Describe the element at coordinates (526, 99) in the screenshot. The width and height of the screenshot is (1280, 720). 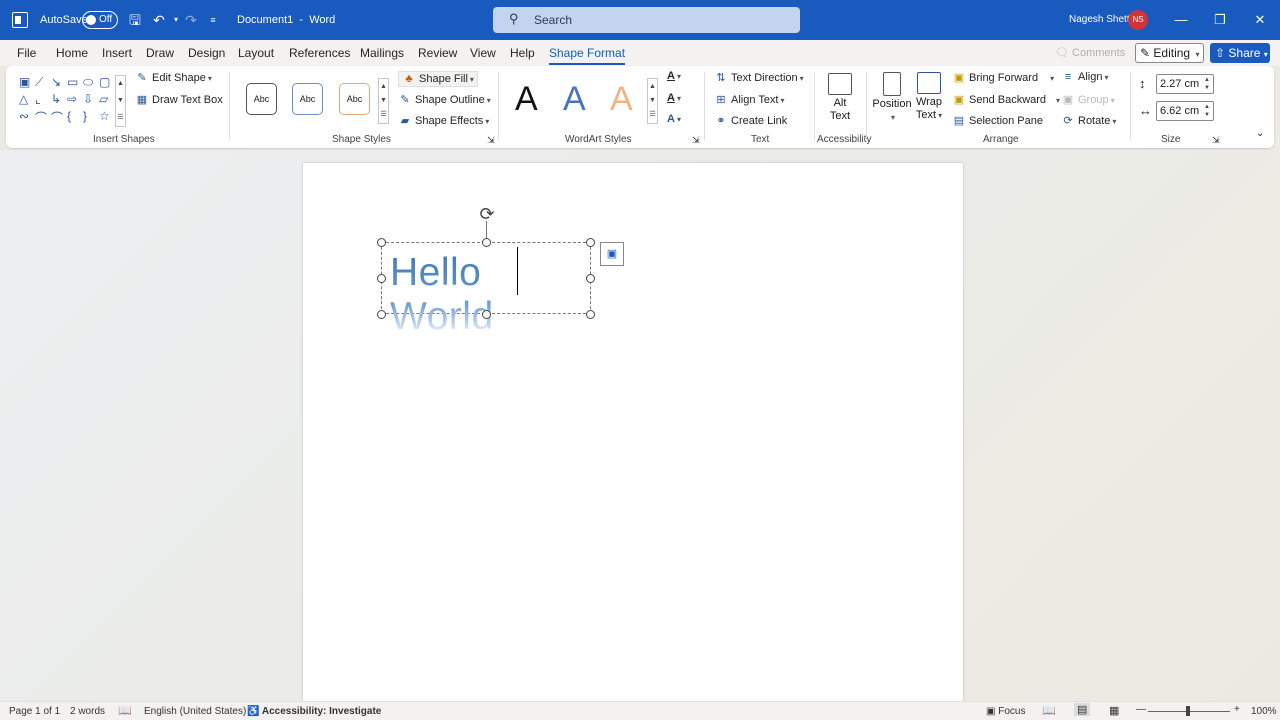
I see `wordart-style-black: A` at that location.